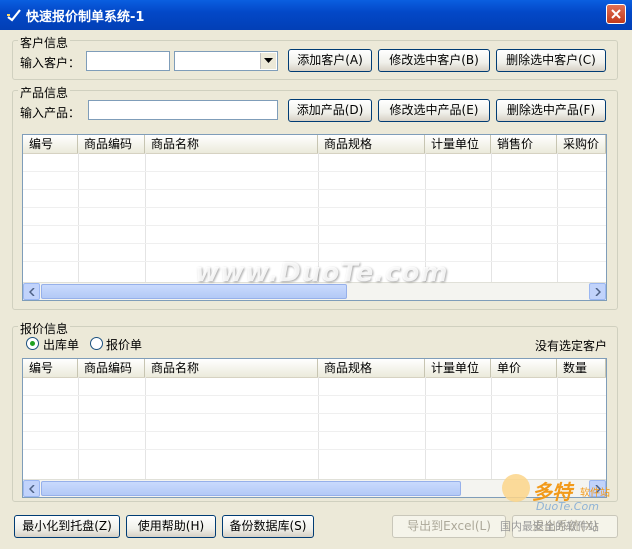 This screenshot has height=549, width=632. What do you see at coordinates (251, 488) in the screenshot?
I see `scroll-thumb` at bounding box center [251, 488].